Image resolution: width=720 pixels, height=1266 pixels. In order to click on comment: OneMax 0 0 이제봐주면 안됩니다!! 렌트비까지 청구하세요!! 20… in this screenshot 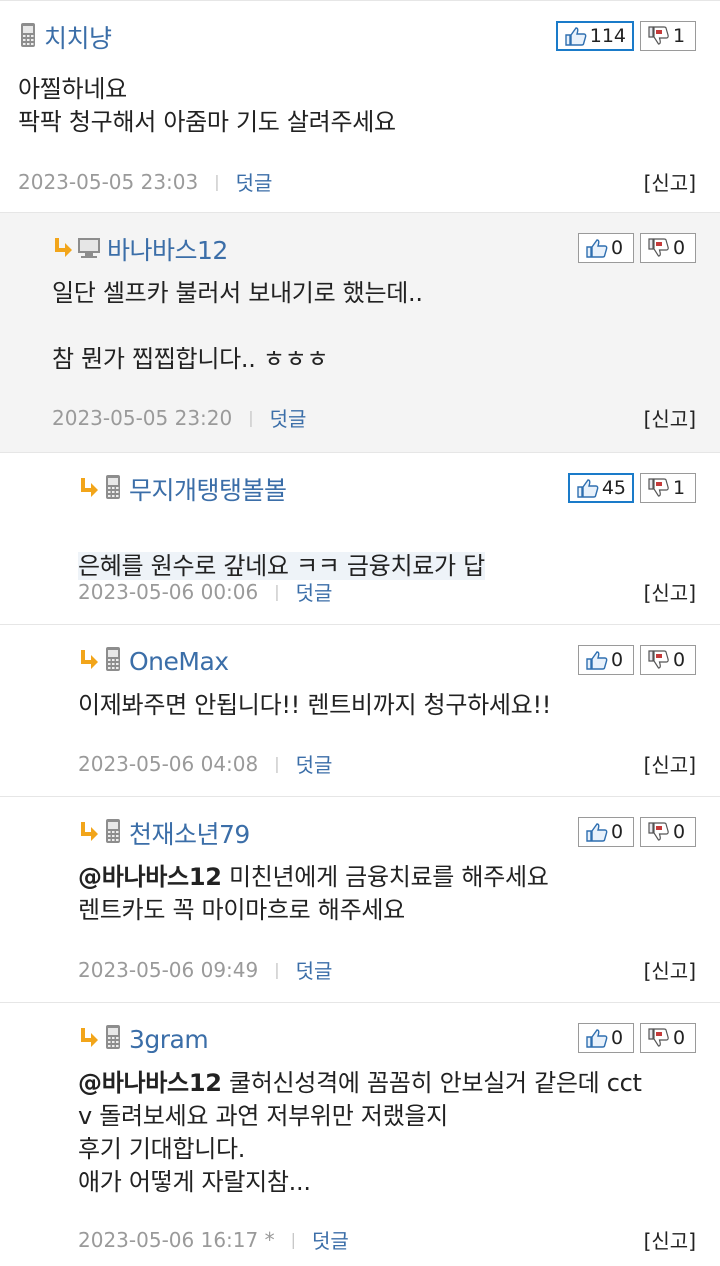, I will do `click(360, 711)`.